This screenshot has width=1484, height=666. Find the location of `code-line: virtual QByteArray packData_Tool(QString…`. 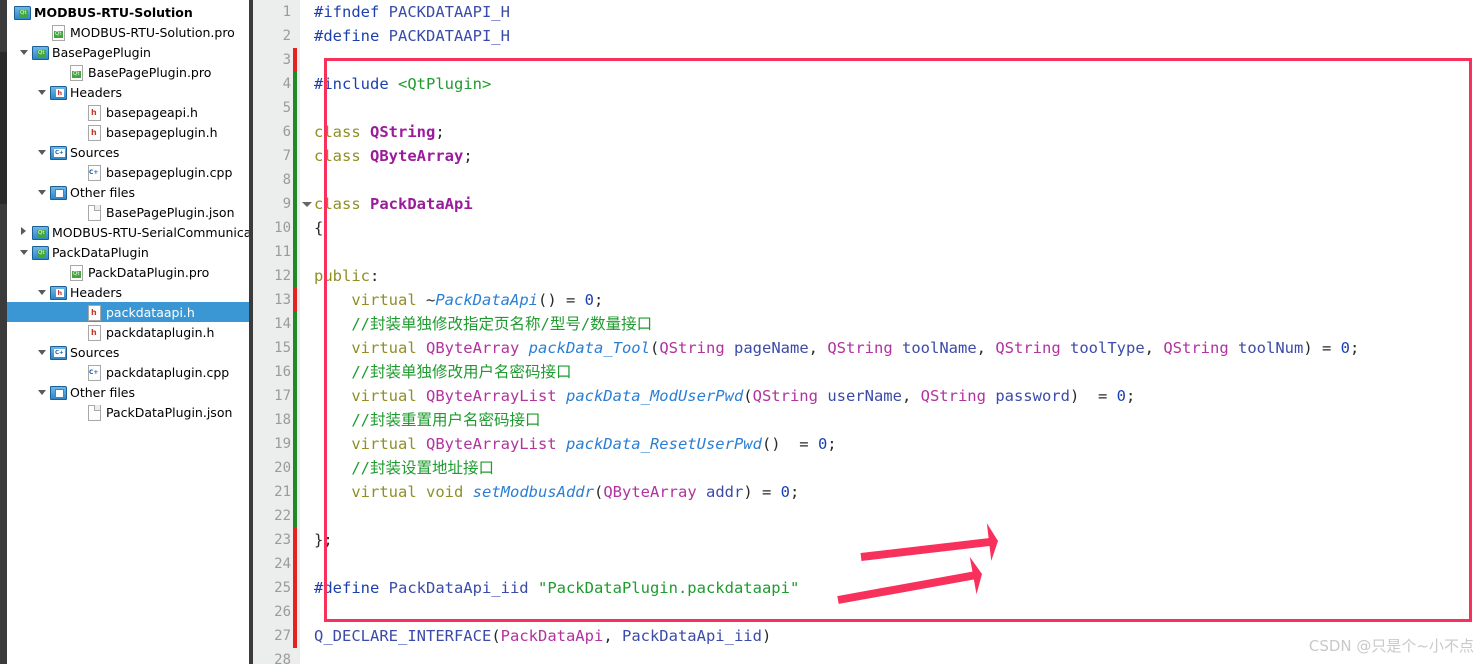

code-line: virtual QByteArray packData_Tool(QString… is located at coordinates (899, 348).